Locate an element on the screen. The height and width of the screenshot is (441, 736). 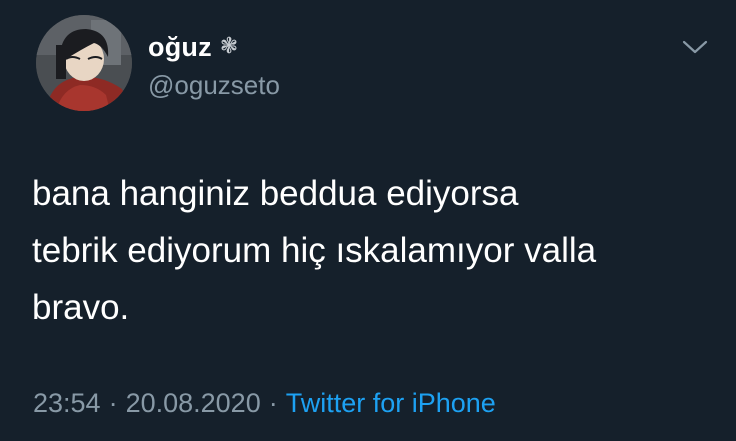
avatar is located at coordinates (84, 63).